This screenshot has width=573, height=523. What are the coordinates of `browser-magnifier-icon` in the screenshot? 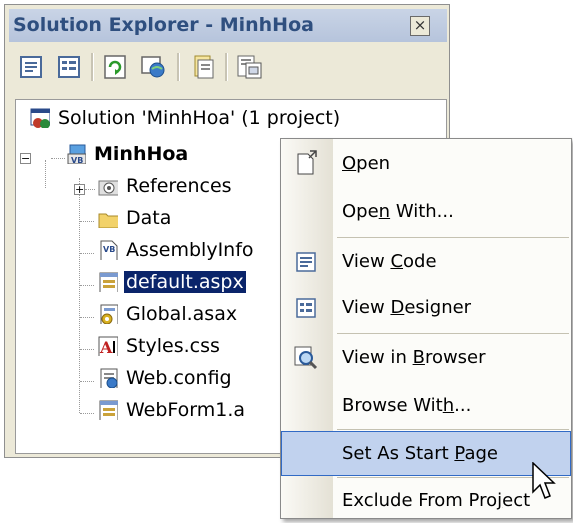 It's located at (306, 358).